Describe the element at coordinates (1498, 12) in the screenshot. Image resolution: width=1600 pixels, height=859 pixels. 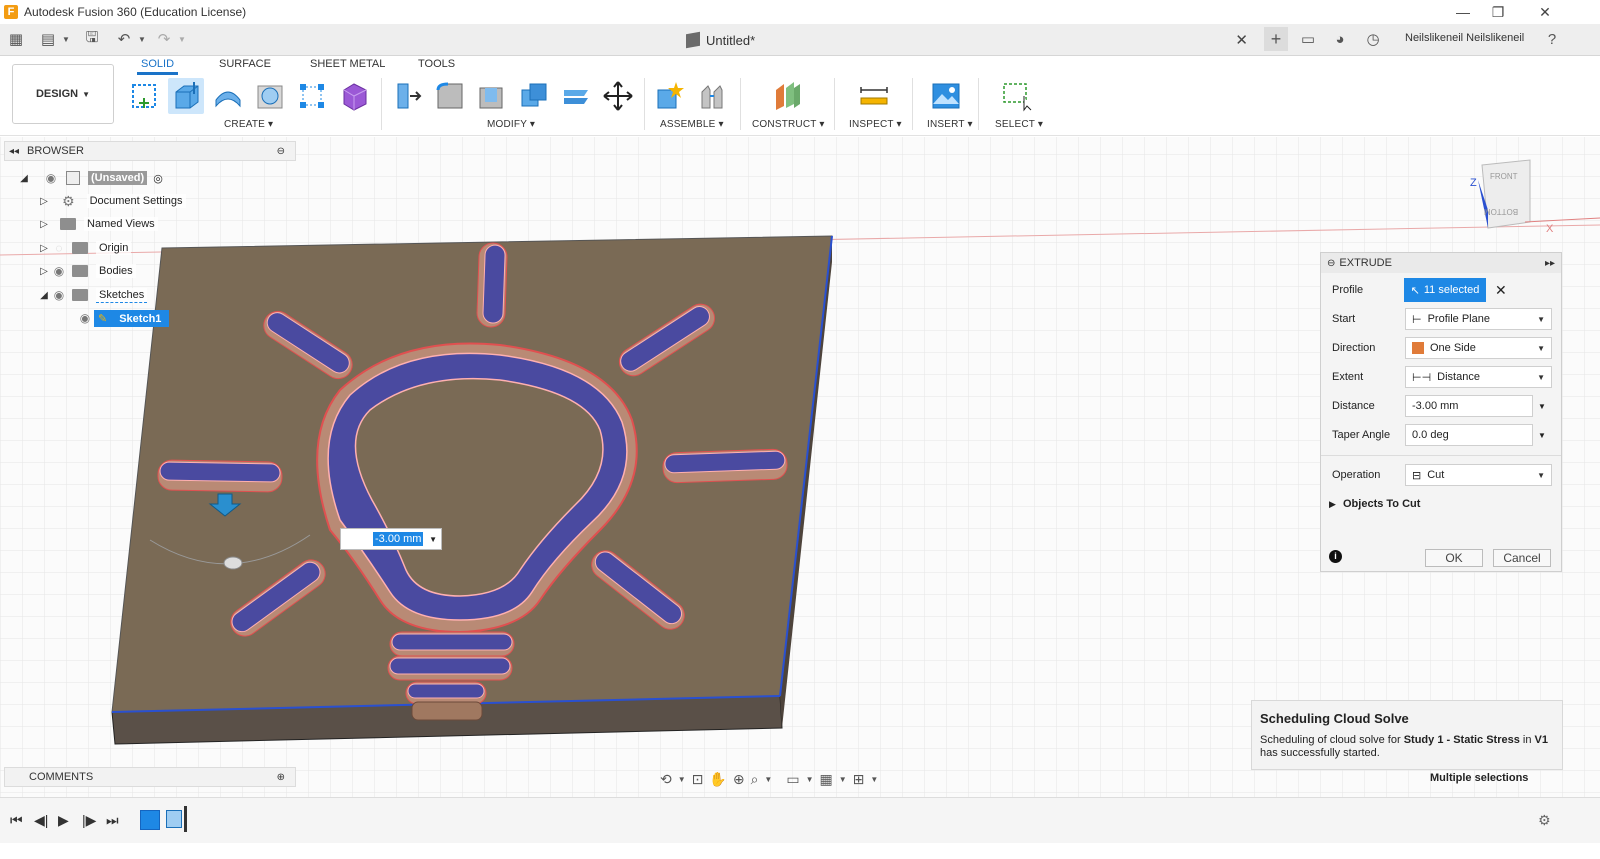
I see `restore-icon: ❐` at that location.